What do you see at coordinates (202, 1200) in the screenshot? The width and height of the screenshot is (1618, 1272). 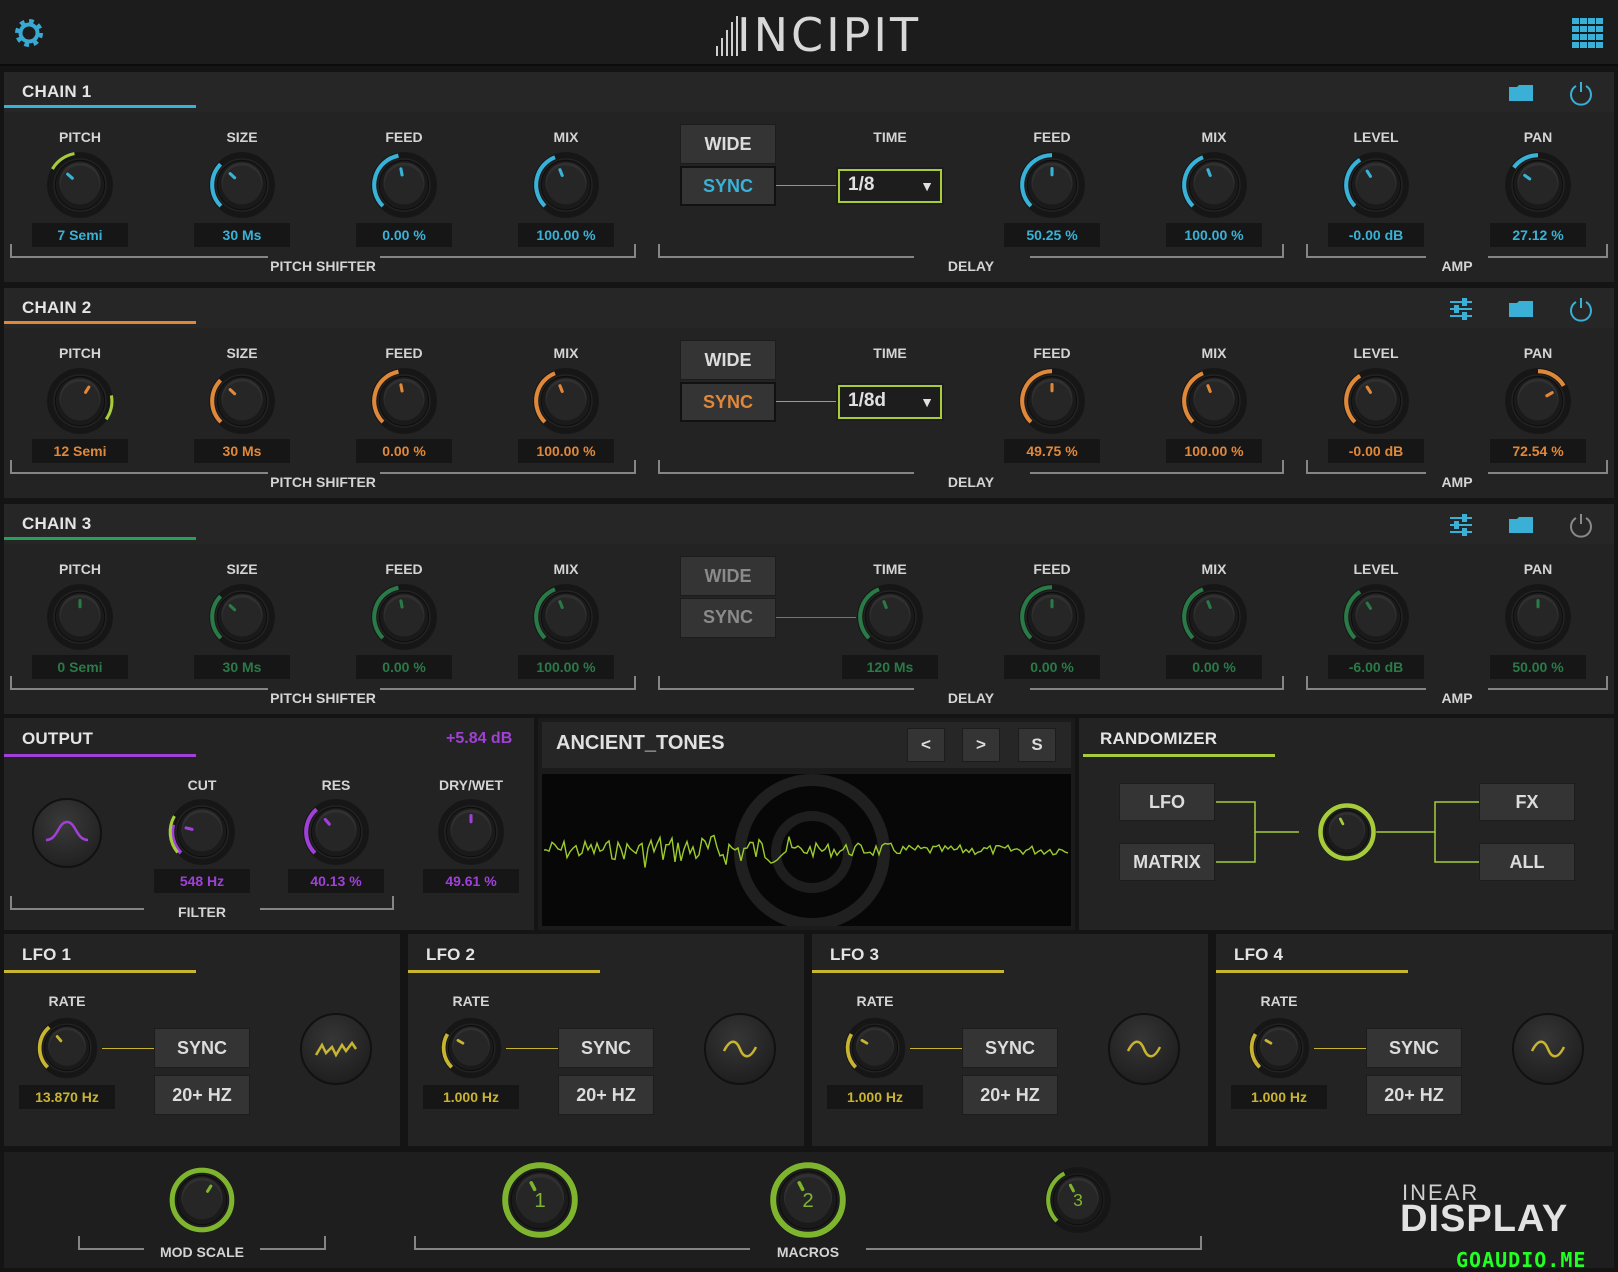 I see `mod-scale-knob` at bounding box center [202, 1200].